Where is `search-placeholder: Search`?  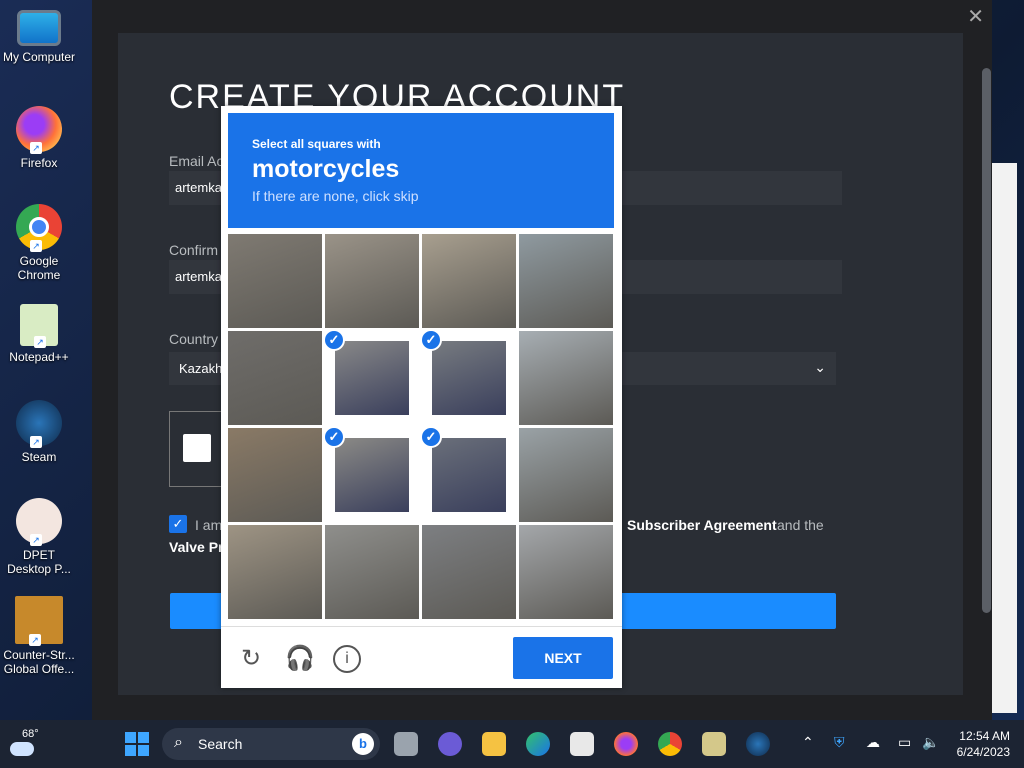
search-placeholder: Search is located at coordinates (220, 744).